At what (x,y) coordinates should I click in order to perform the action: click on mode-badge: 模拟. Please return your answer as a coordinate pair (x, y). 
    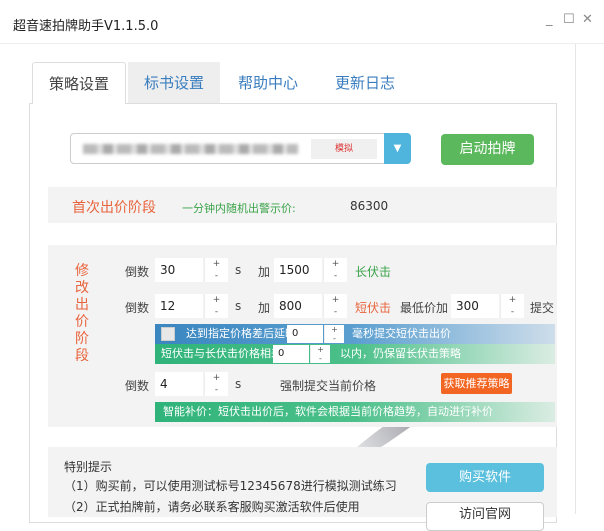
    Looking at the image, I should click on (344, 149).